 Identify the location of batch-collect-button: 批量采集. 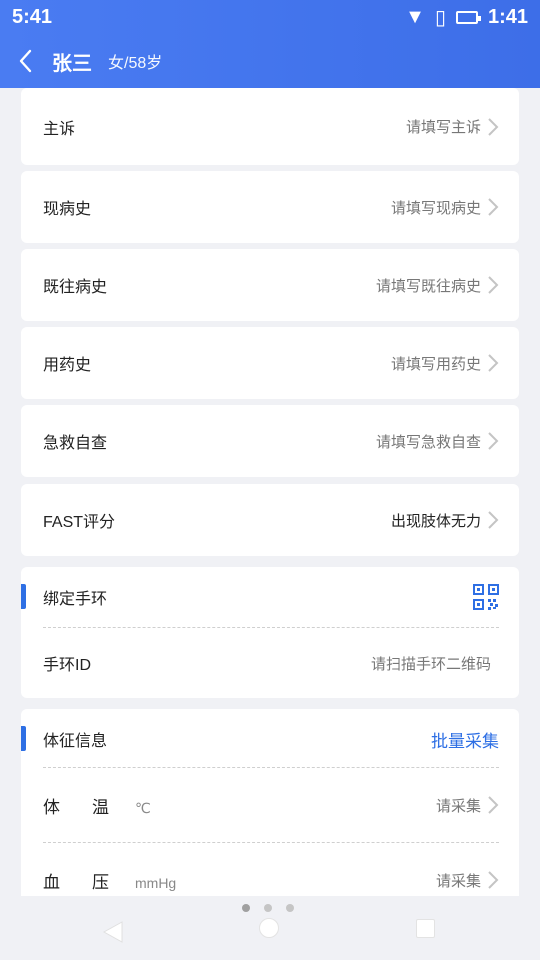
(465, 739).